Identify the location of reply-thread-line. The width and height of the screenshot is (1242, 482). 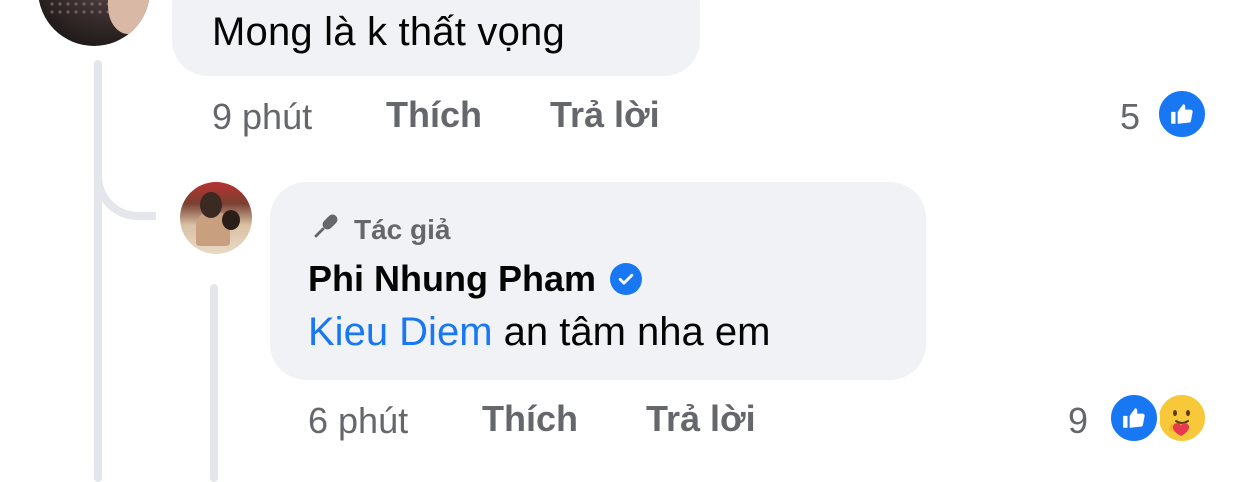
(214, 383).